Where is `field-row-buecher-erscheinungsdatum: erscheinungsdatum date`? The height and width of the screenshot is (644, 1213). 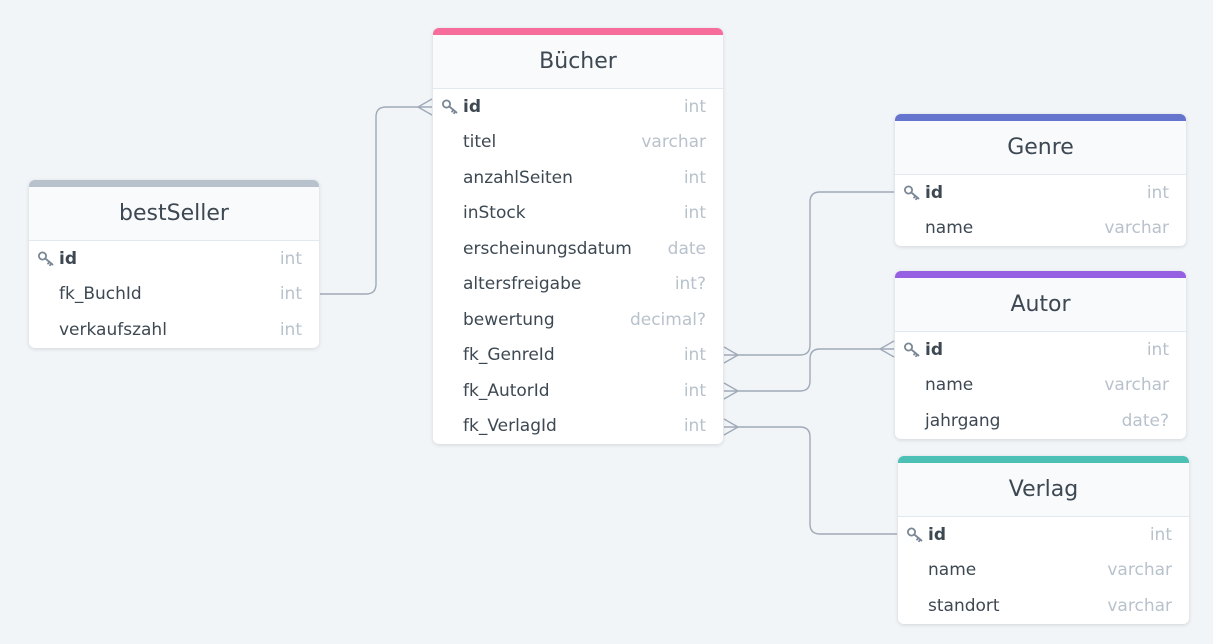 field-row-buecher-erscheinungsdatum: erscheinungsdatum date is located at coordinates (578, 249).